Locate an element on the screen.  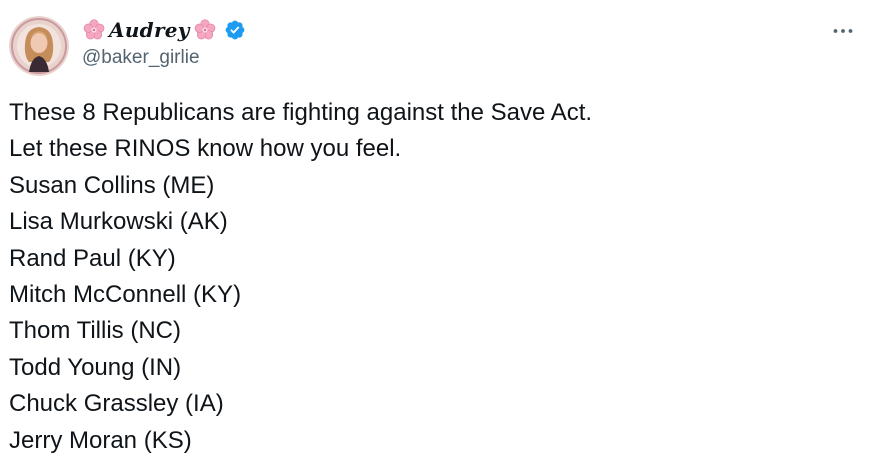
tweet-line: Rand Paul (KY) is located at coordinates (92, 258).